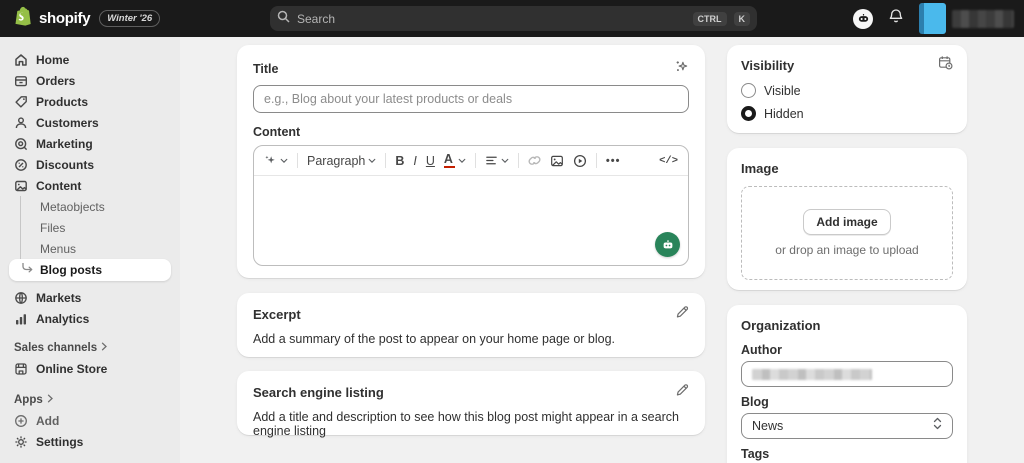 The width and height of the screenshot is (1024, 463). What do you see at coordinates (932, 18) in the screenshot?
I see `user-avatar` at bounding box center [932, 18].